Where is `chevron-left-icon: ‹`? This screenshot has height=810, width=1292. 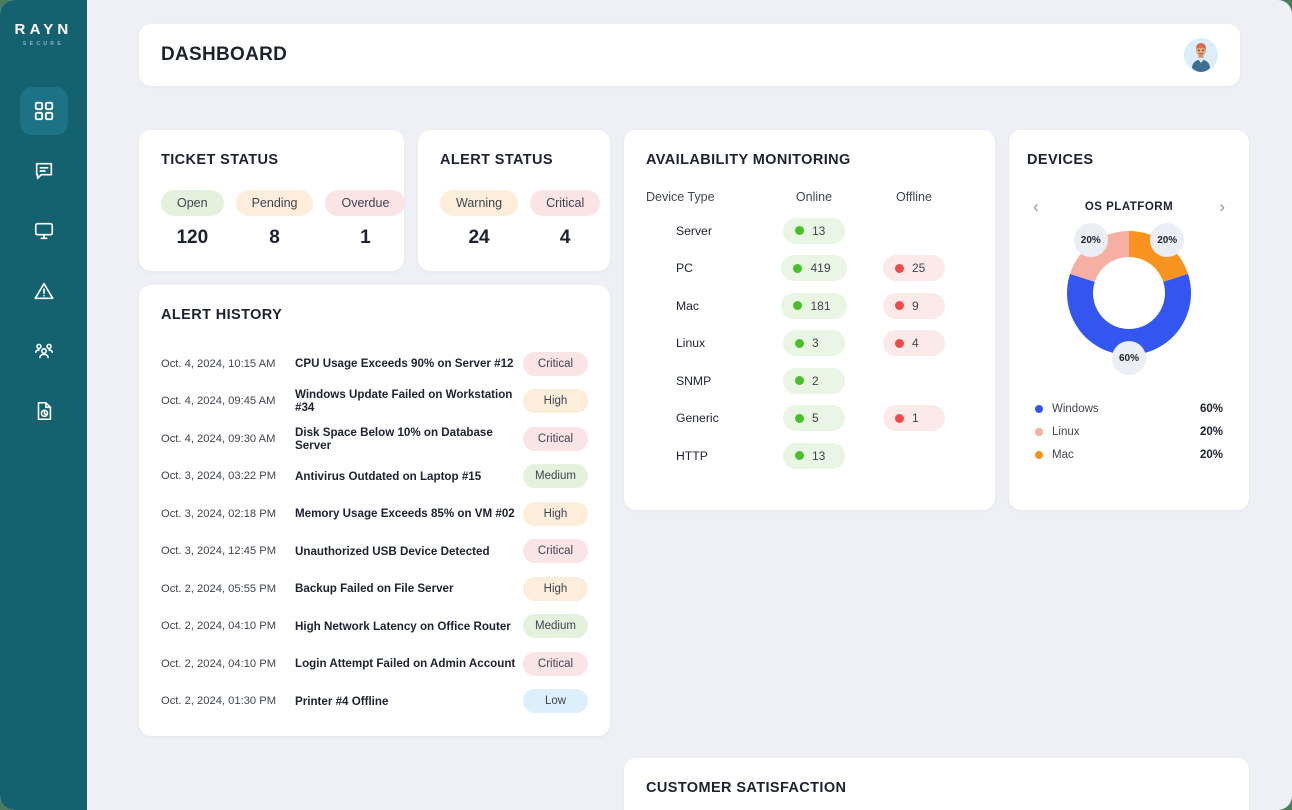
chevron-left-icon: ‹ is located at coordinates (1036, 206).